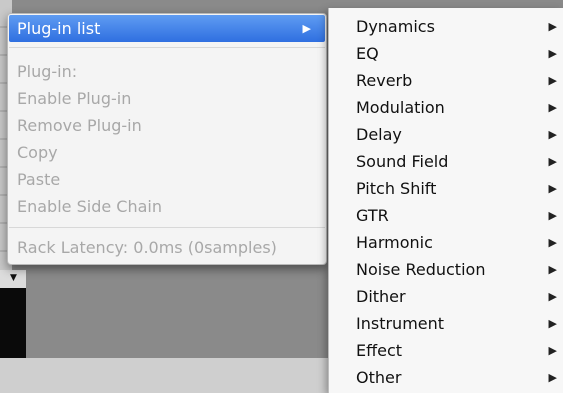  Describe the element at coordinates (396, 188) in the screenshot. I see `submenu-item-label: Pitch Shift` at that location.